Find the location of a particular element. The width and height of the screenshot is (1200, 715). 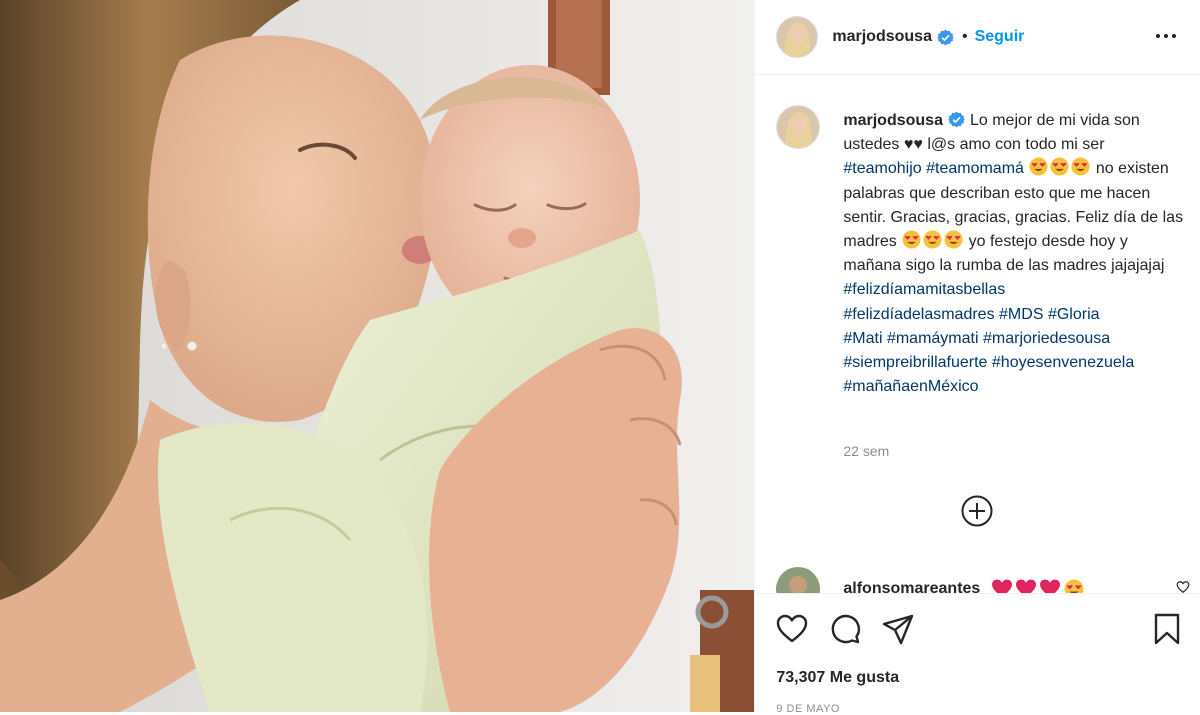

post-date: 9 DE MAYO is located at coordinates (808, 709).